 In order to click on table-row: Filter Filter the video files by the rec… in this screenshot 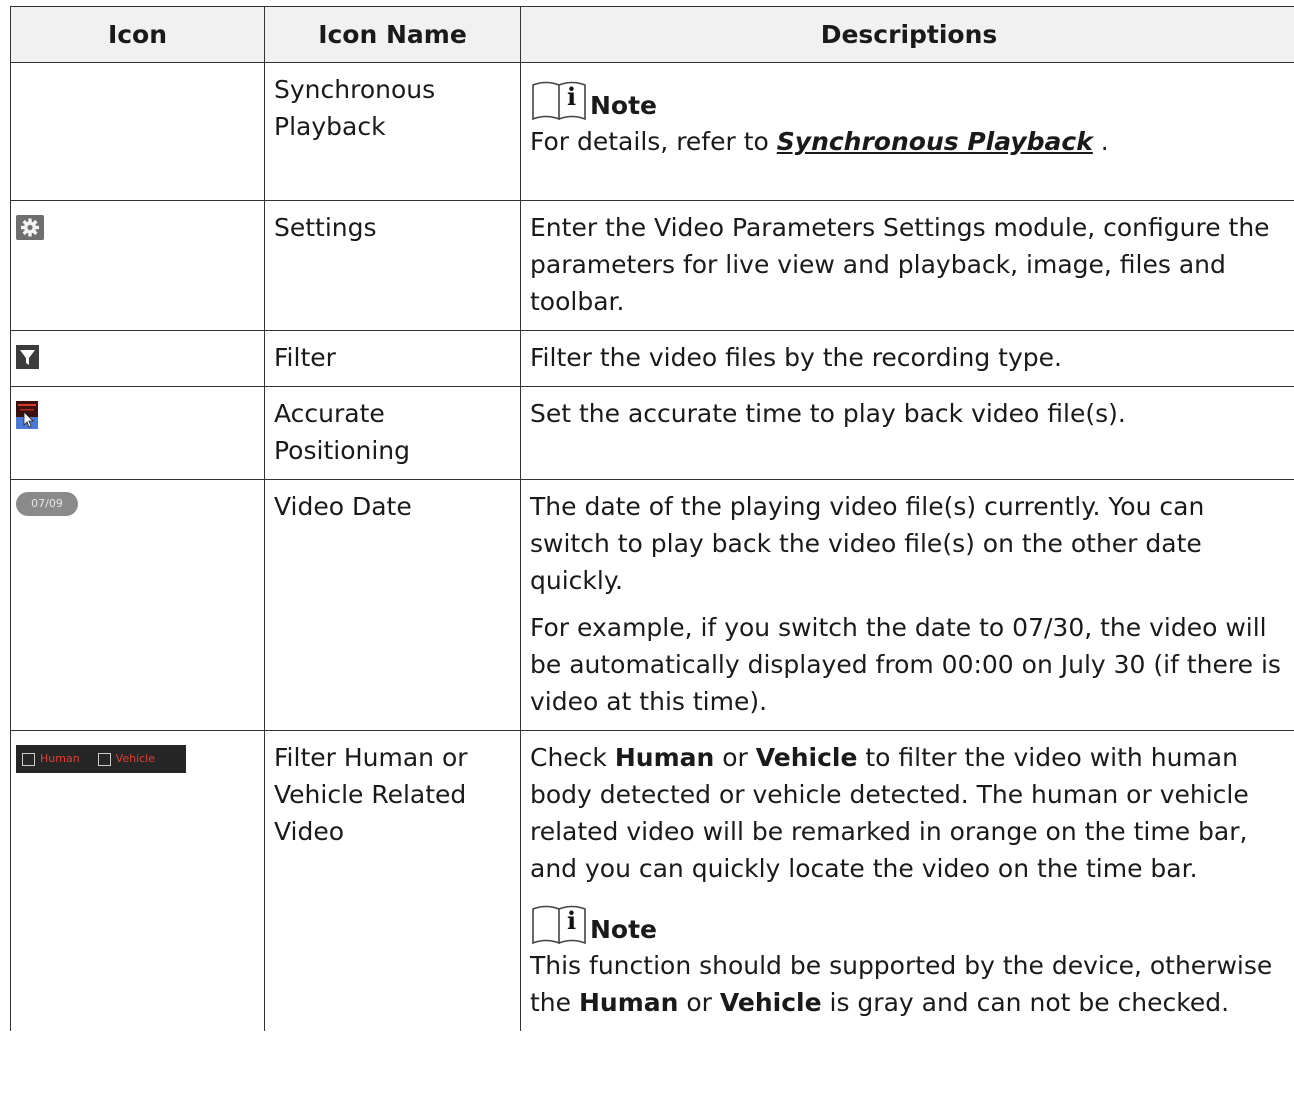, I will do `click(652, 358)`.